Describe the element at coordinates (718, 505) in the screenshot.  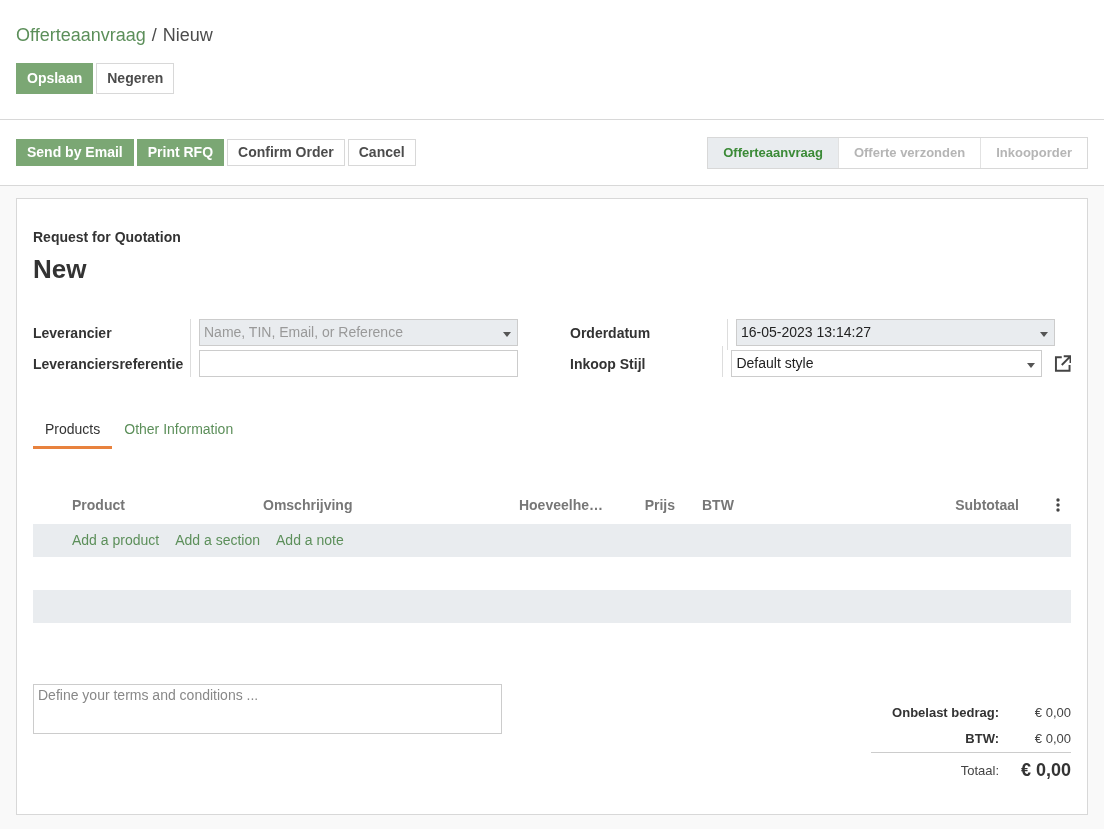
I see `column-header: BTW` at that location.